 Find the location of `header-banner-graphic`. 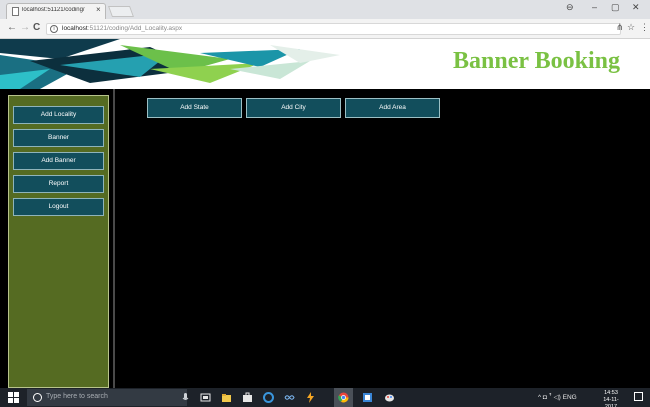

header-banner-graphic is located at coordinates (170, 64).